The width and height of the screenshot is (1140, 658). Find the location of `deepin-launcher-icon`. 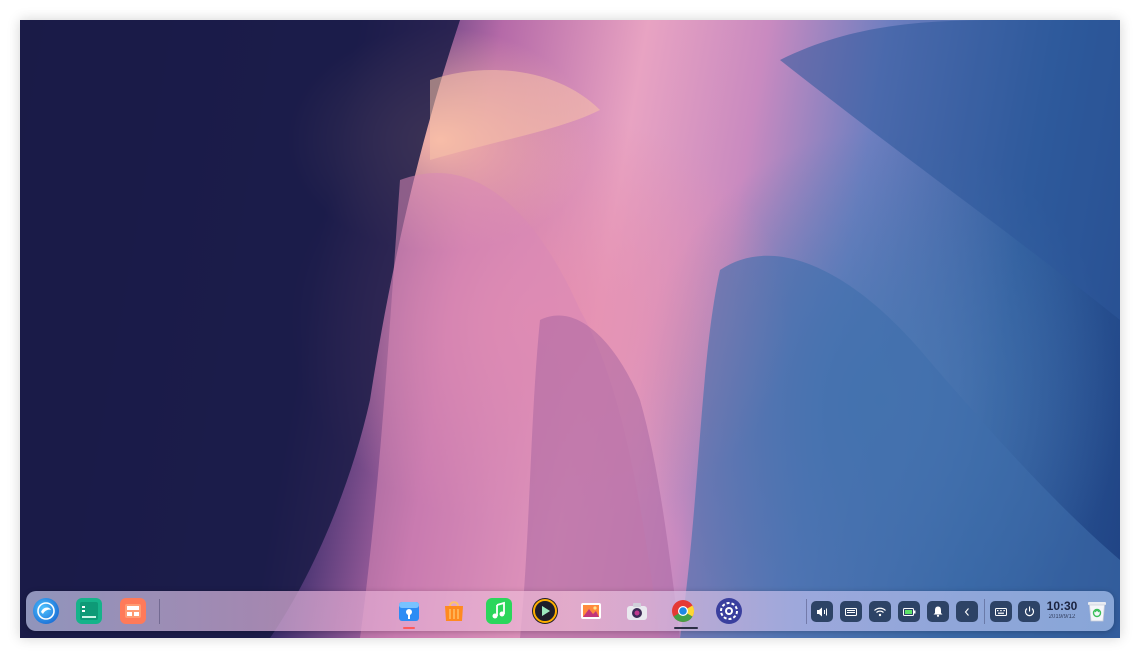

deepin-launcher-icon is located at coordinates (46, 611).